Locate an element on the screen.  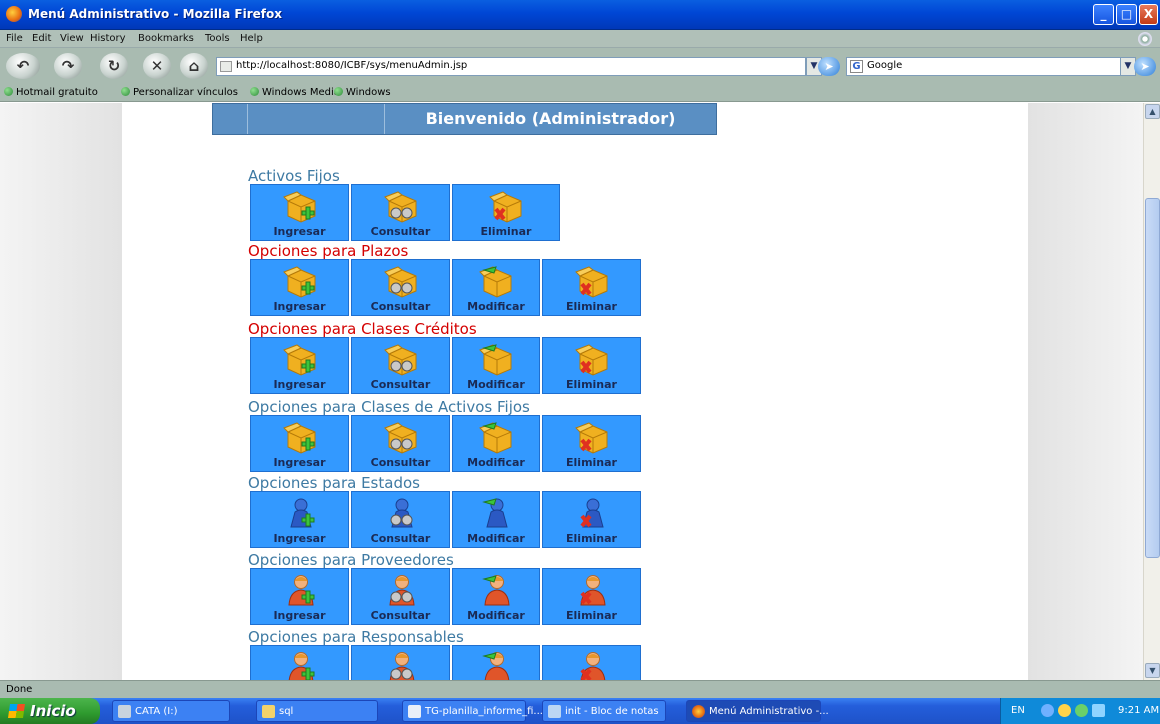
section-title: Opciones para Proveedores is located at coordinates (351, 560).